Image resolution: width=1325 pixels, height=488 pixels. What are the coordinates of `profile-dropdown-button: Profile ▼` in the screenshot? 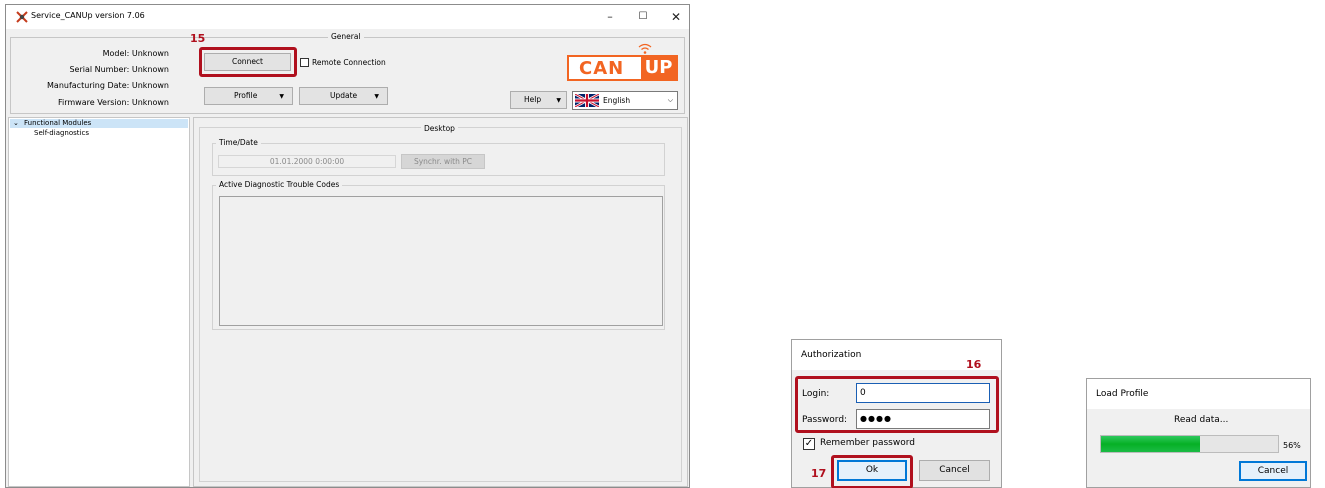 It's located at (248, 96).